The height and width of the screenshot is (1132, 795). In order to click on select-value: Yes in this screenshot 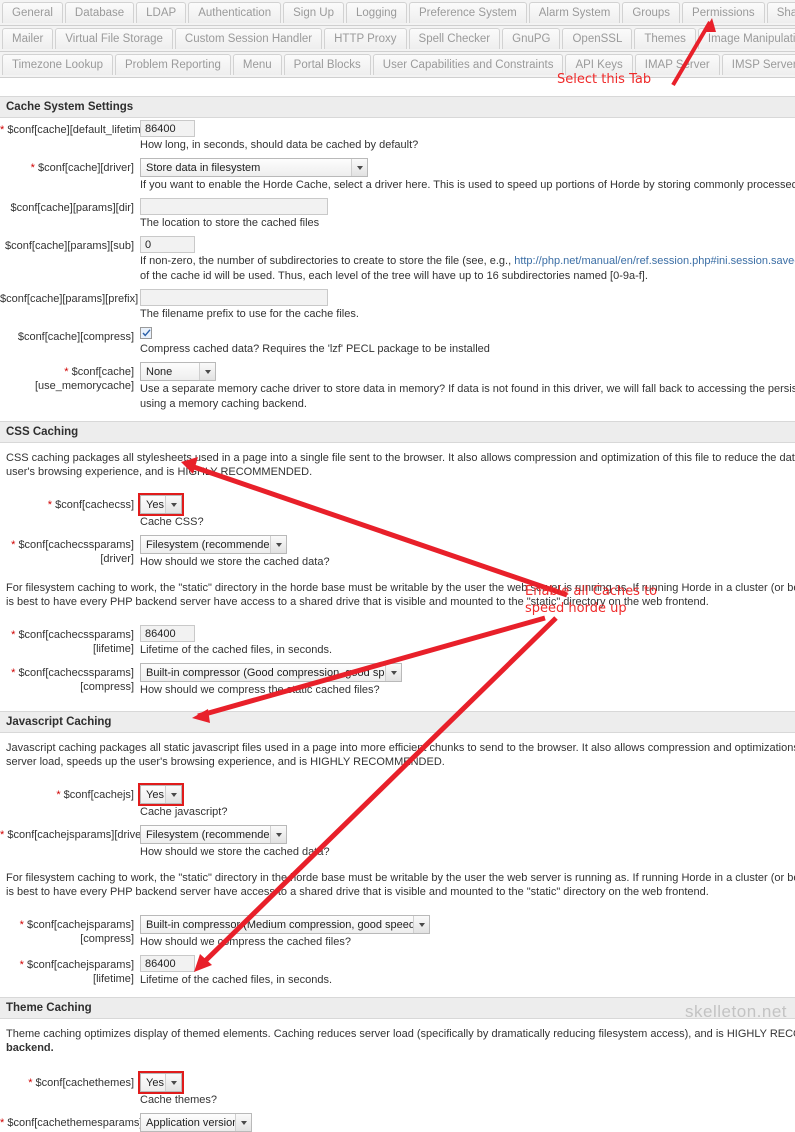, I will do `click(155, 504)`.